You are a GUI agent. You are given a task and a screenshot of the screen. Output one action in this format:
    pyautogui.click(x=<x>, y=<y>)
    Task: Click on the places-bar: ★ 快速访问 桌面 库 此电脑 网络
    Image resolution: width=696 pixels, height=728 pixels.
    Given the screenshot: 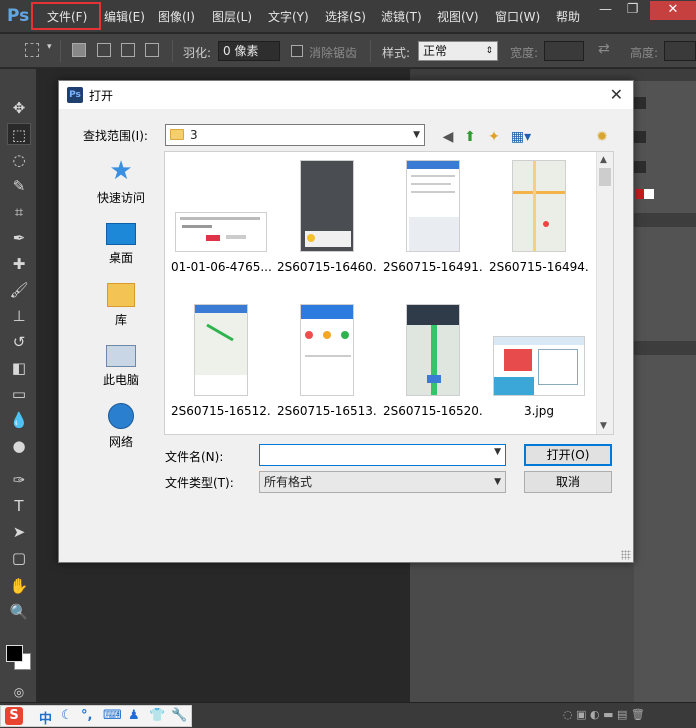 What is the action you would take?
    pyautogui.click(x=121, y=329)
    